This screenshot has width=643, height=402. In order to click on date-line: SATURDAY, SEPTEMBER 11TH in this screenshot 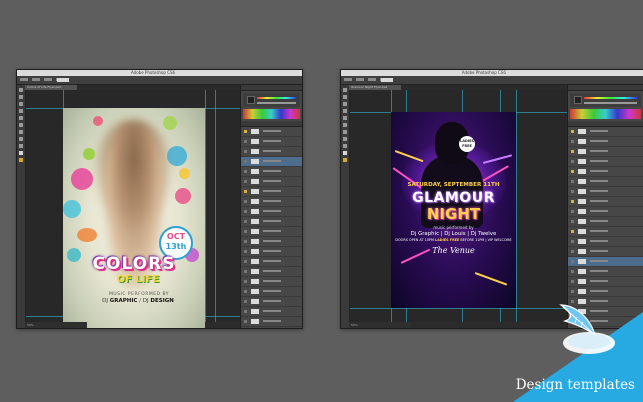, I will do `click(453, 185)`.